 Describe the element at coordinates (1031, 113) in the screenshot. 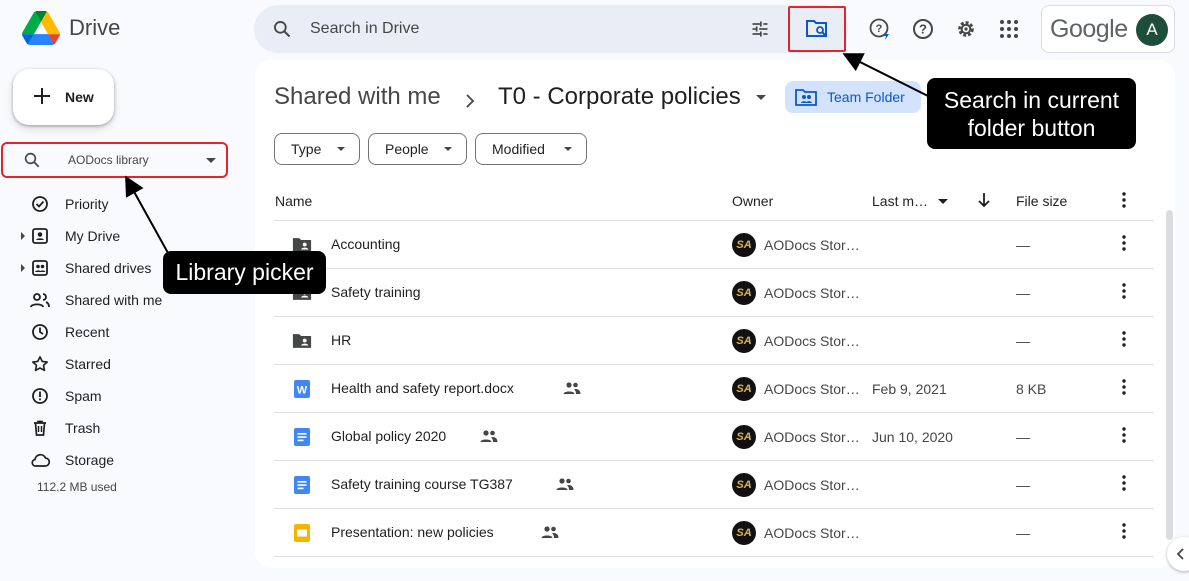

I see `callout-search-folder: Search in current folder button` at that location.